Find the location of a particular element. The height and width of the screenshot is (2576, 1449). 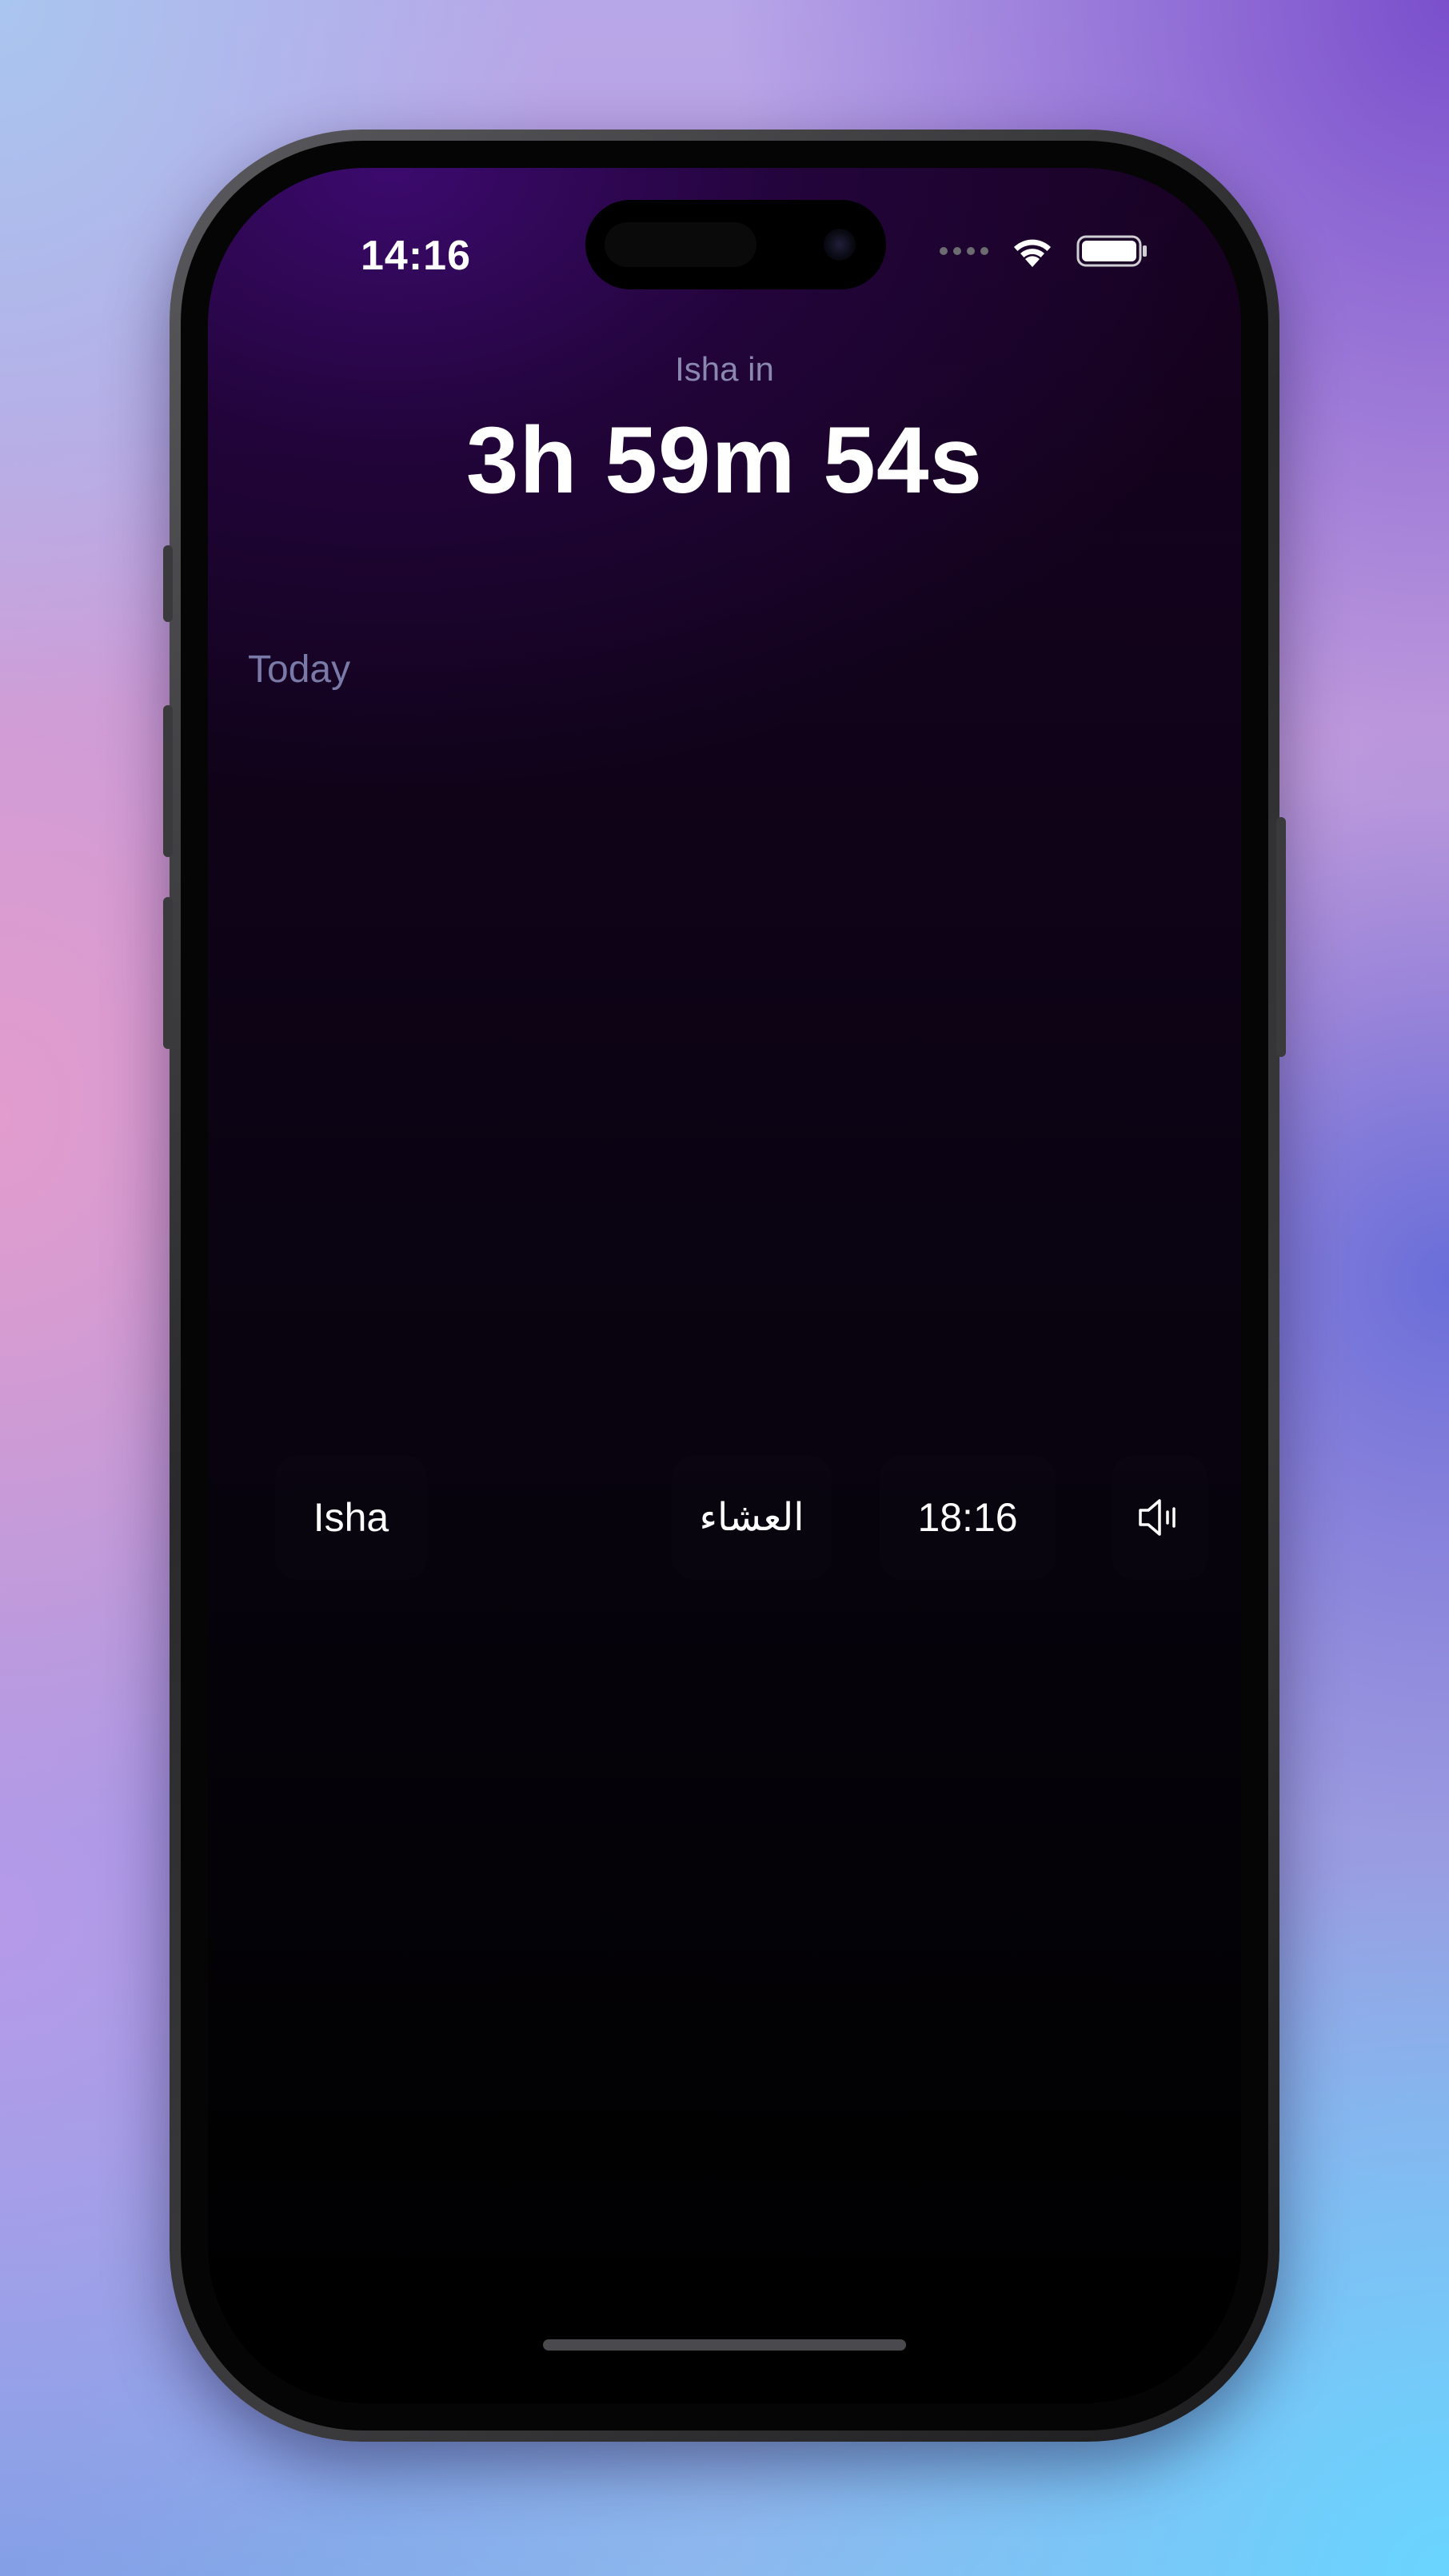

action-button is located at coordinates (168, 583).